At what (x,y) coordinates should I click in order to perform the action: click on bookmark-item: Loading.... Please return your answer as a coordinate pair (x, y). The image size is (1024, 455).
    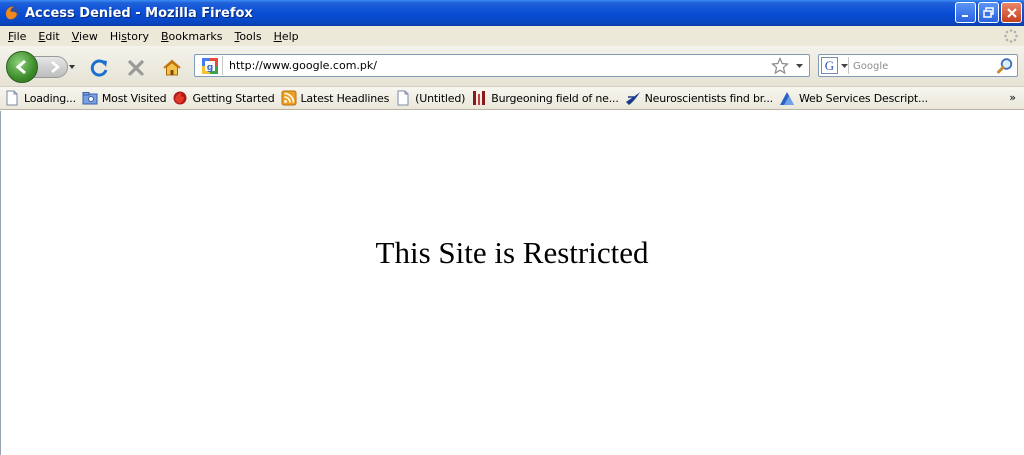
    Looking at the image, I should click on (40, 98).